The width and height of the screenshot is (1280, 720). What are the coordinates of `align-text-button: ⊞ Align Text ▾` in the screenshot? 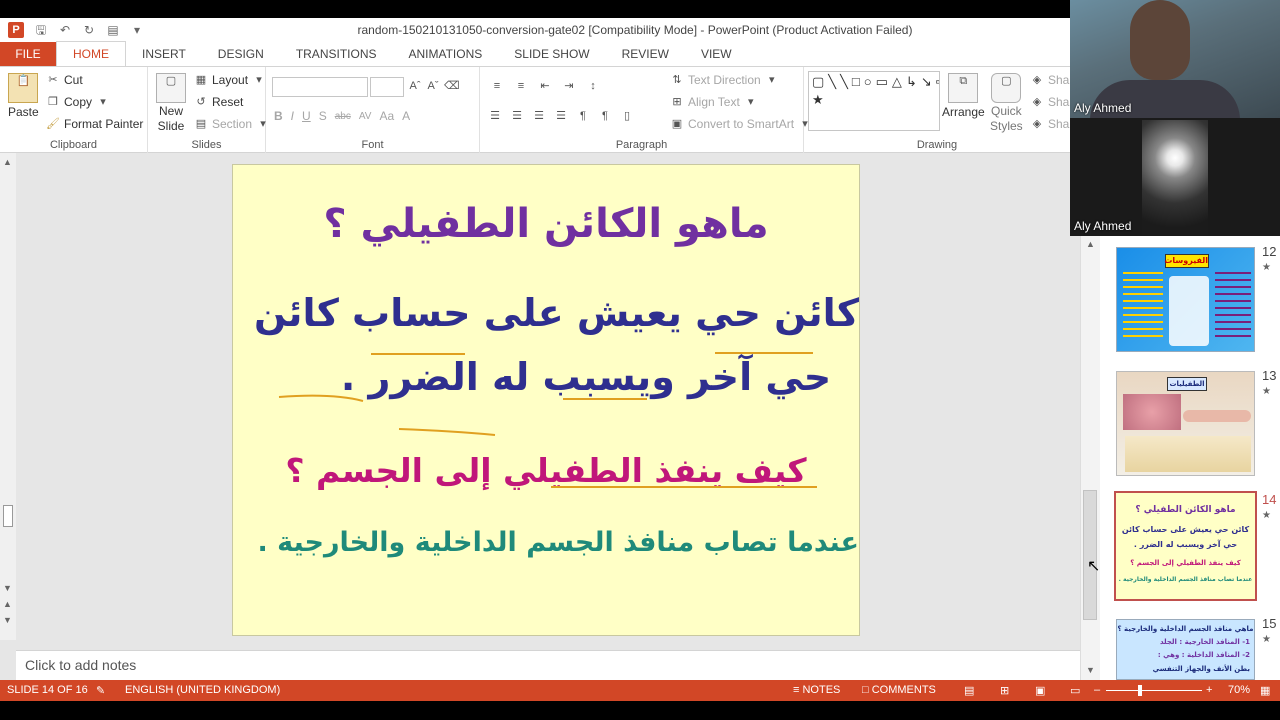 It's located at (714, 102).